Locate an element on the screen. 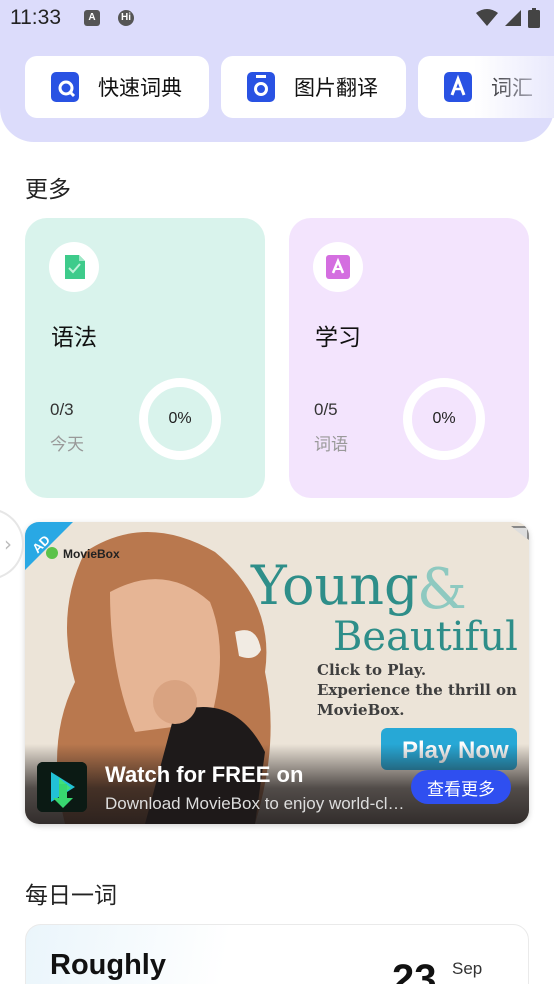 The image size is (554, 984). ad-tagline-3: MovieBox. is located at coordinates (360, 710).